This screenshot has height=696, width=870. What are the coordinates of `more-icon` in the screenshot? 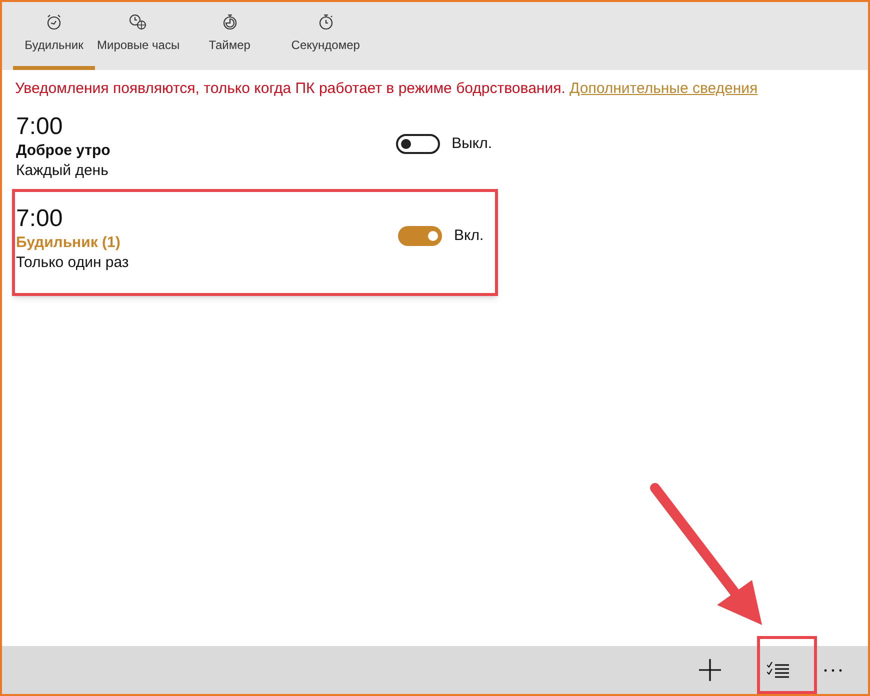 It's located at (833, 670).